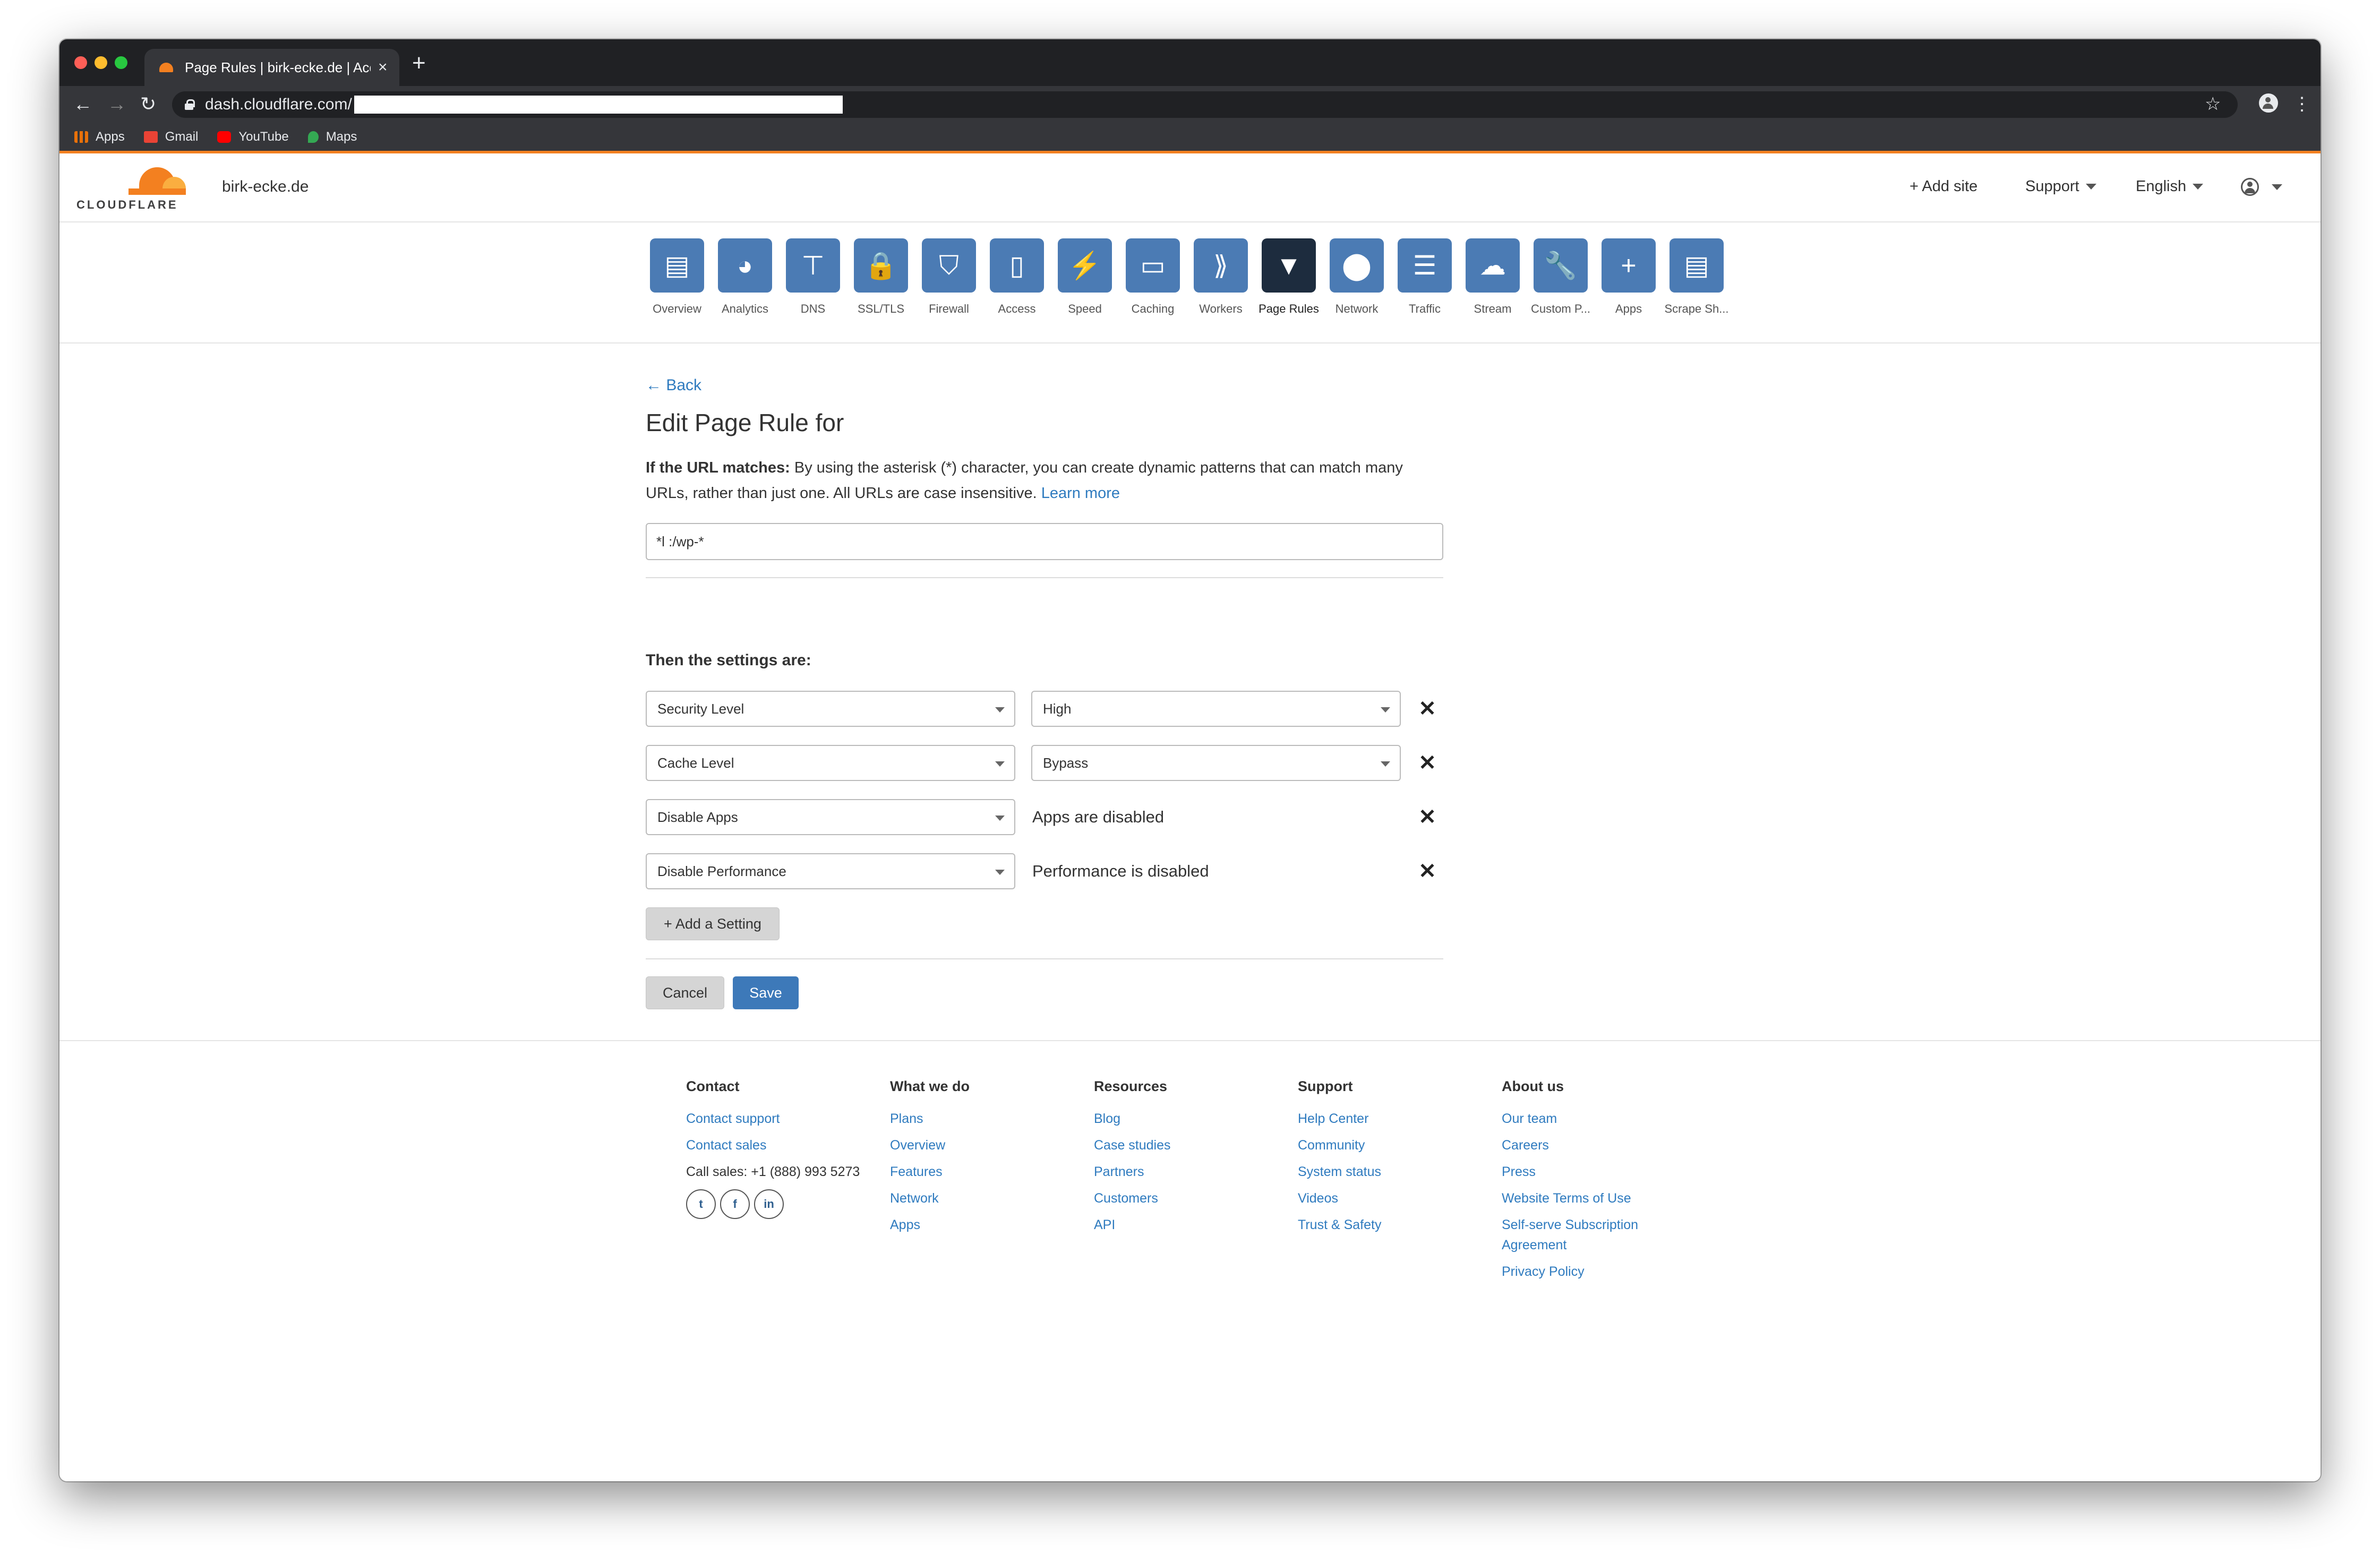 The height and width of the screenshot is (1562, 2380). Describe the element at coordinates (1393, 1118) in the screenshot. I see `footer-link: Help Center` at that location.